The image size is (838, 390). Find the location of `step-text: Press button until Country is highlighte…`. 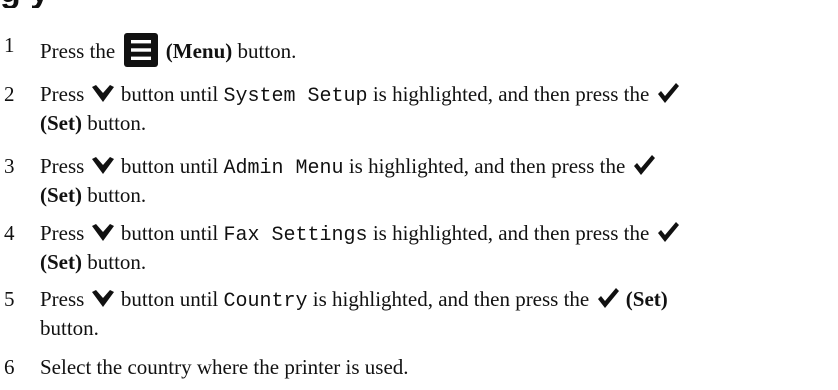

step-text: Press button until Country is highlighte… is located at coordinates (436, 313).